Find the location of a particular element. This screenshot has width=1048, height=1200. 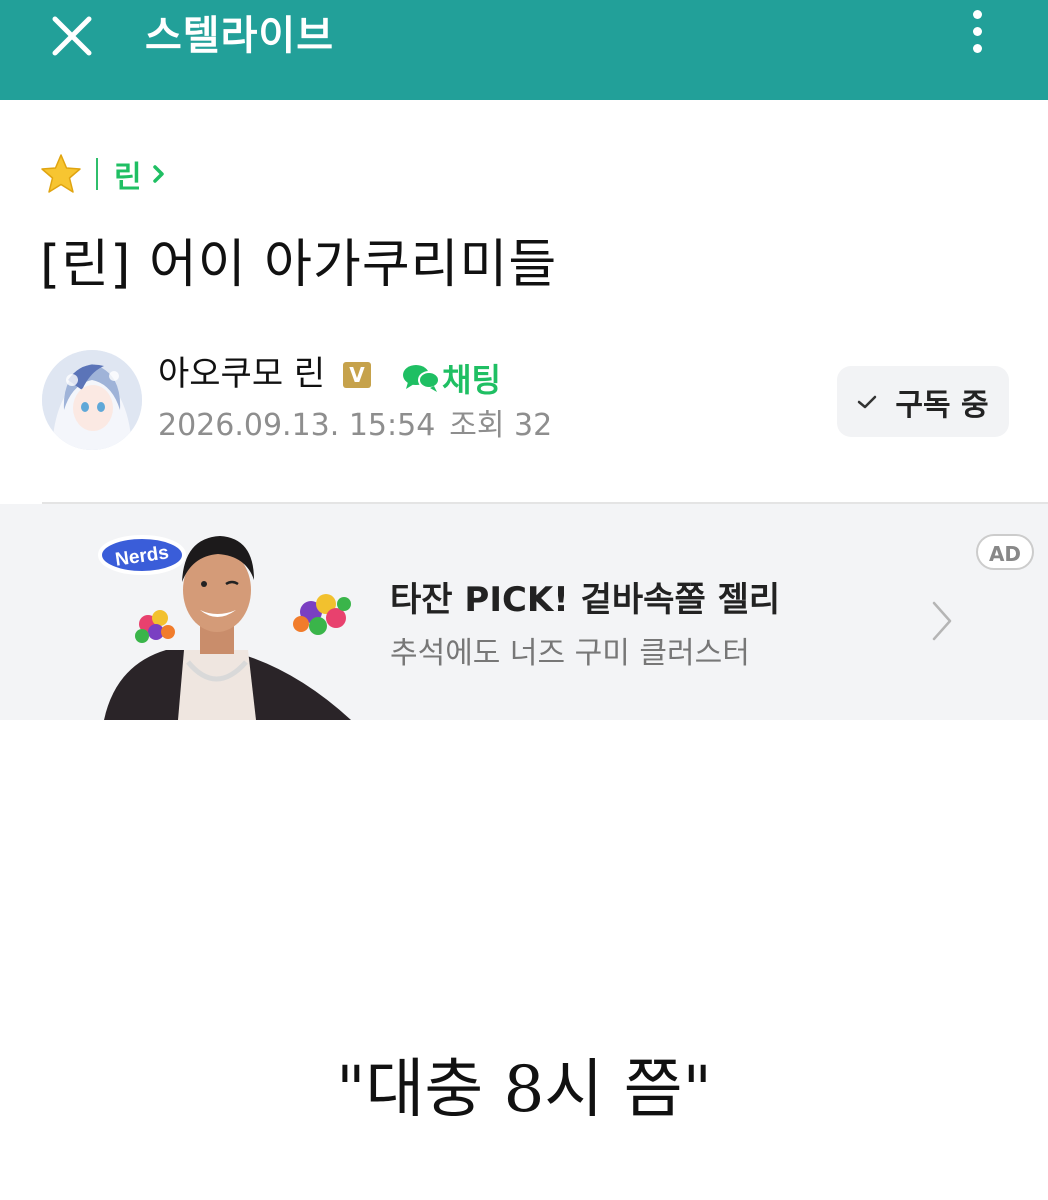

post-date: 2026.09.13. 15:54 is located at coordinates (297, 425).